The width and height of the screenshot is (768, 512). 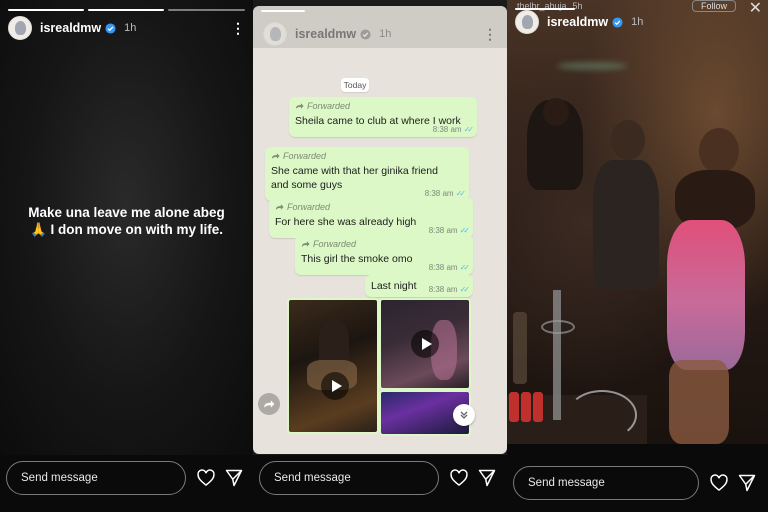 I want to click on date-chip: Today, so click(x=355, y=85).